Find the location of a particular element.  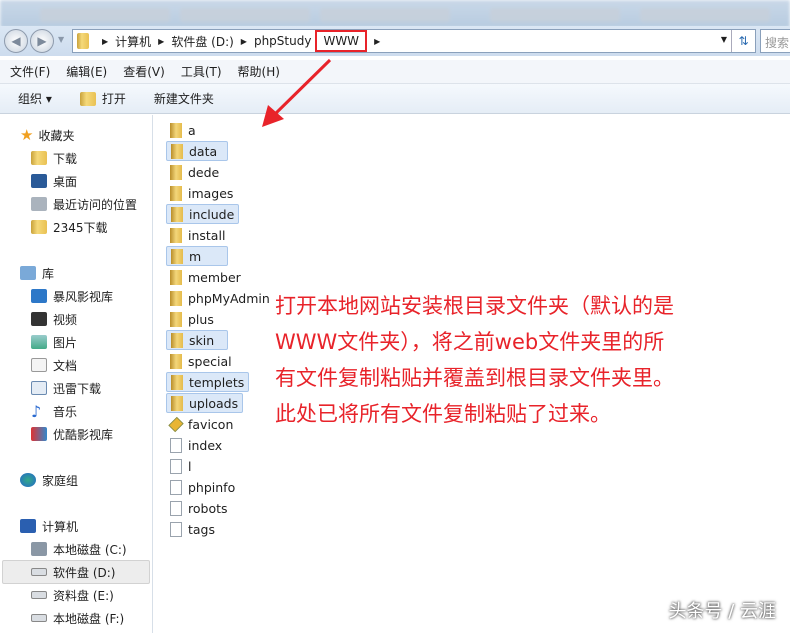

refresh-icon: ⇅ is located at coordinates (743, 41).